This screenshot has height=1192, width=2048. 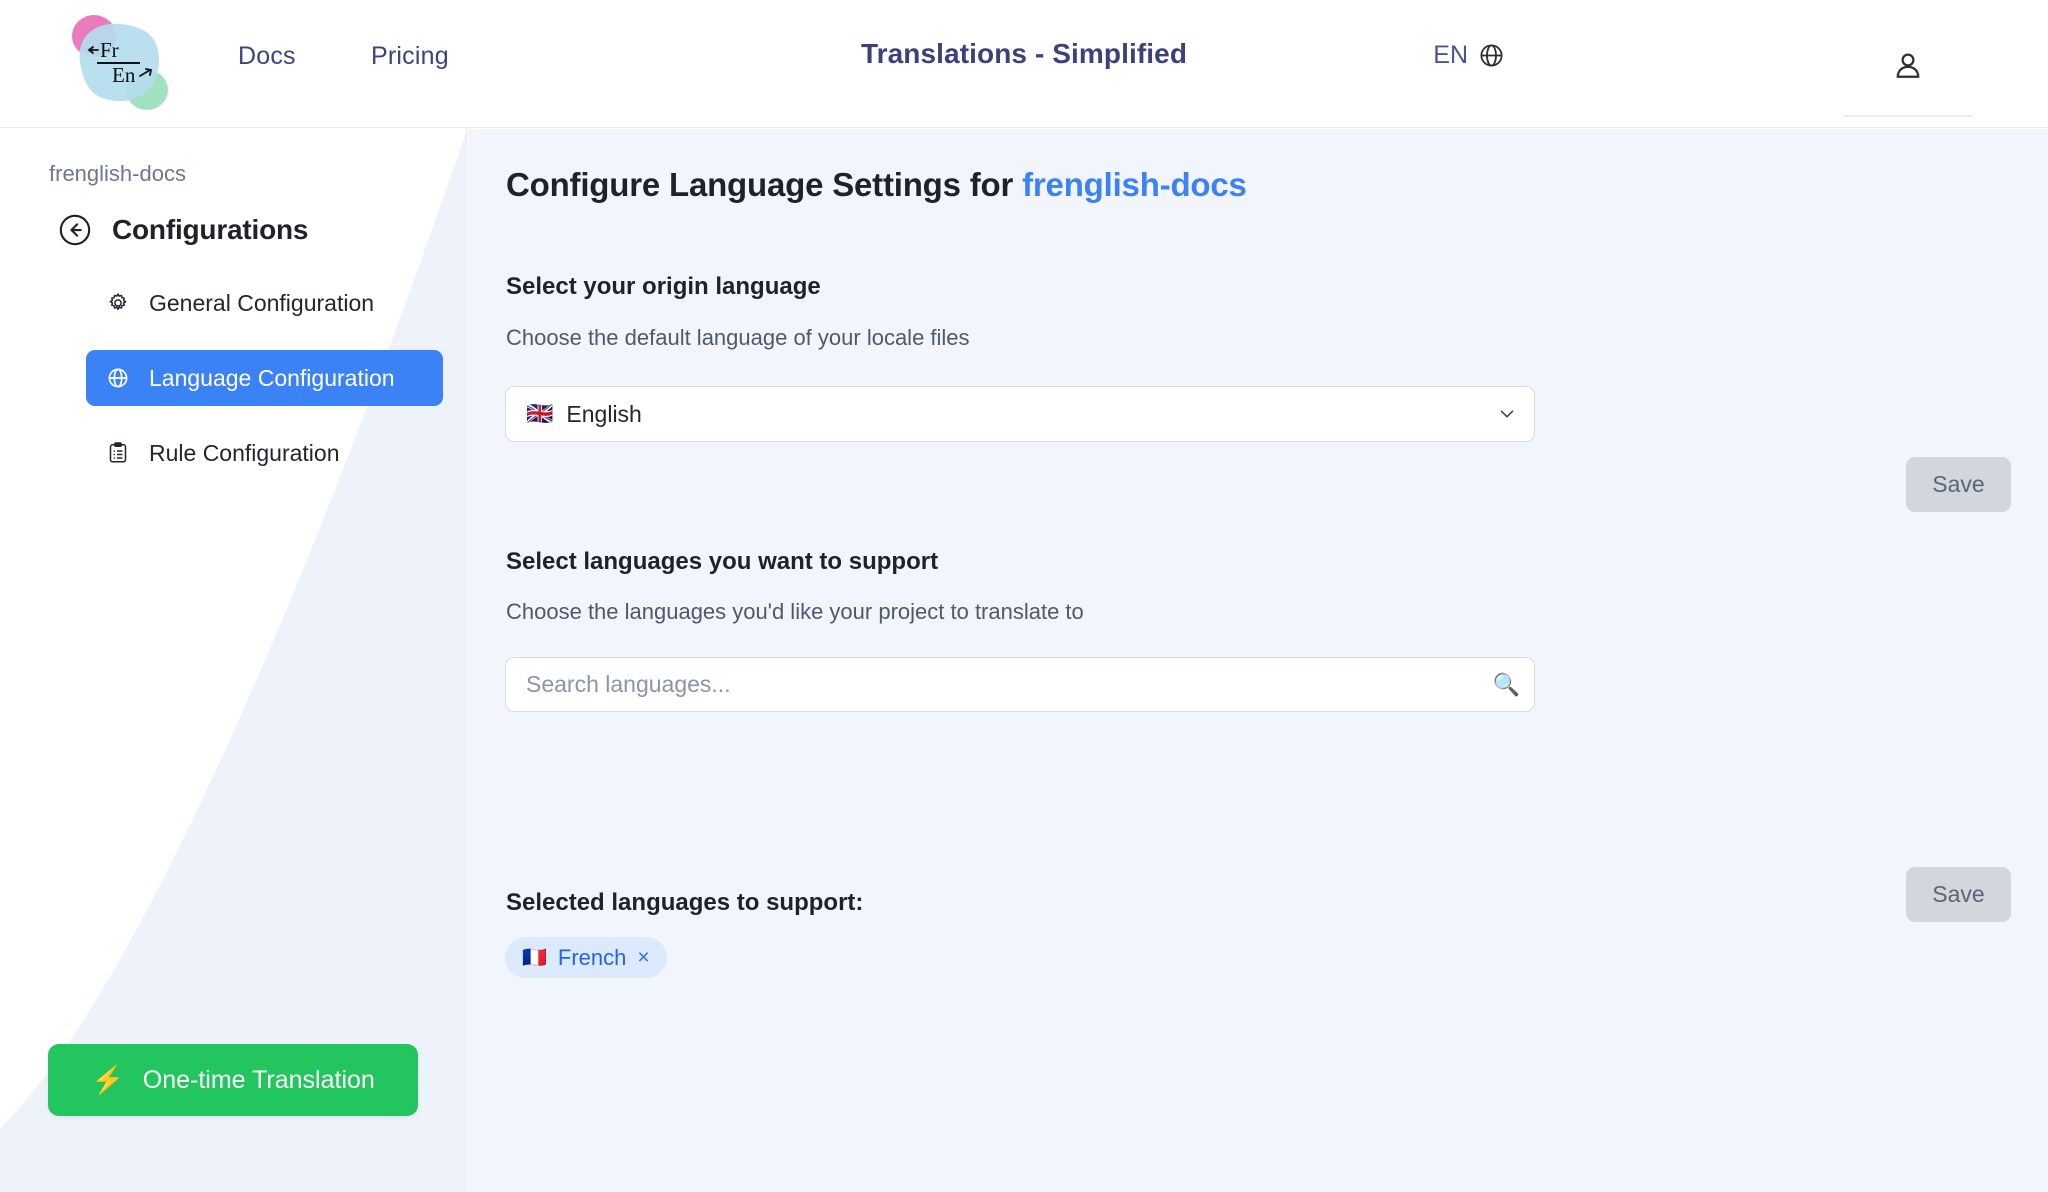 What do you see at coordinates (540, 413) in the screenshot?
I see `flag-icon-english: 🇬🇧` at bounding box center [540, 413].